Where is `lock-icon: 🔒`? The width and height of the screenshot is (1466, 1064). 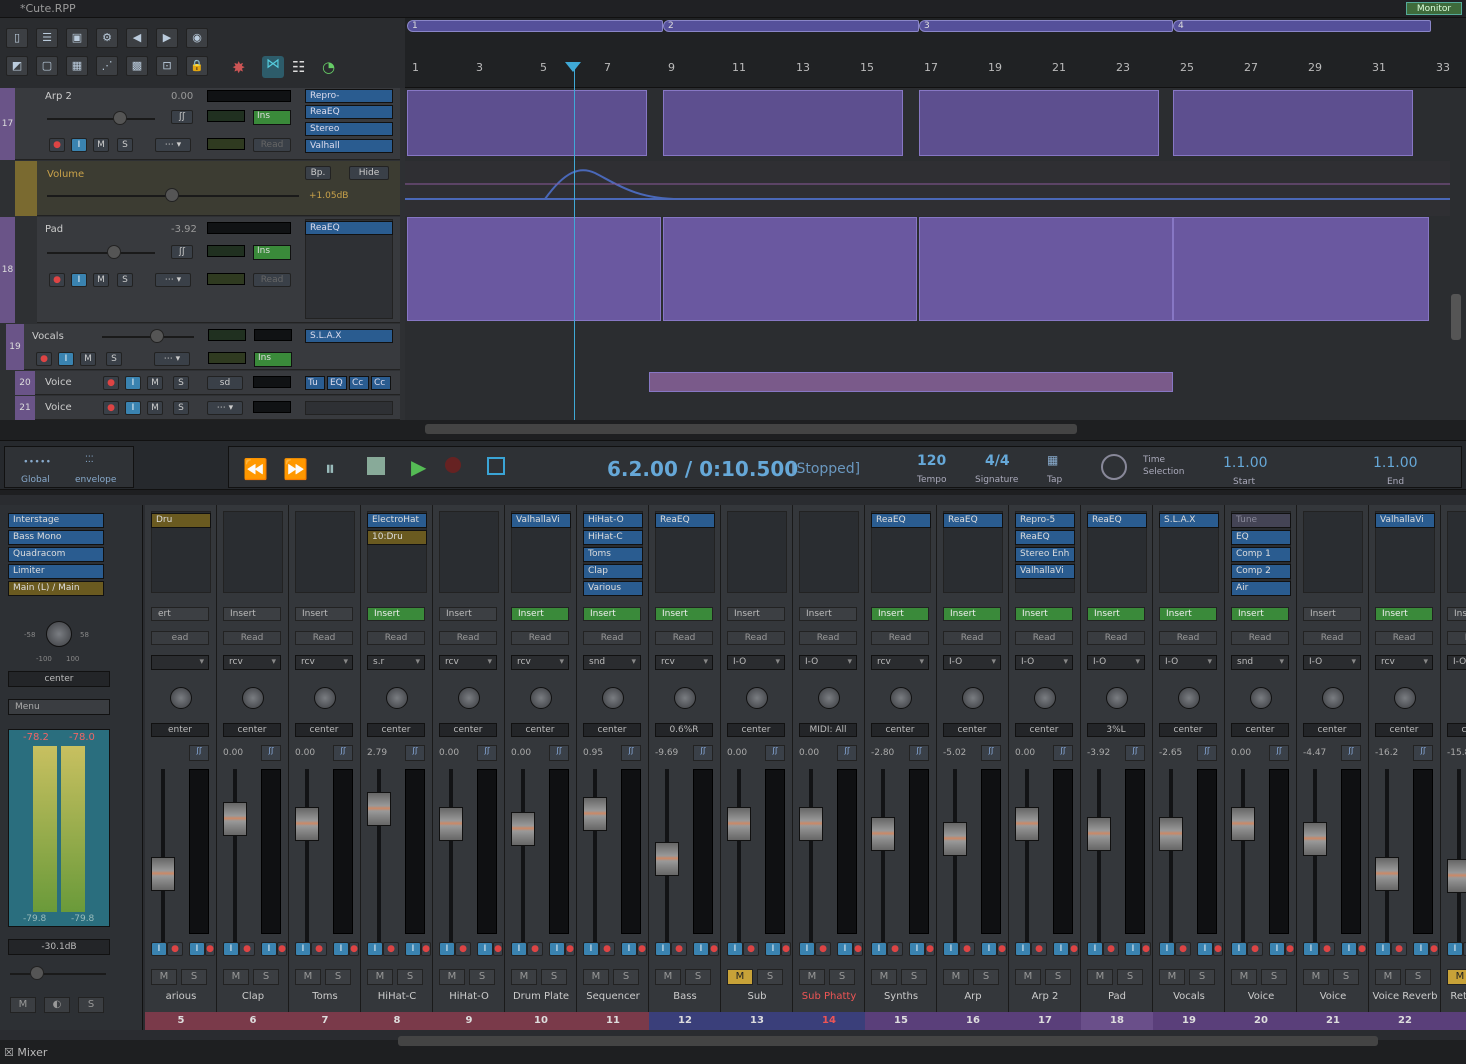
lock-icon: 🔒 is located at coordinates (197, 66).